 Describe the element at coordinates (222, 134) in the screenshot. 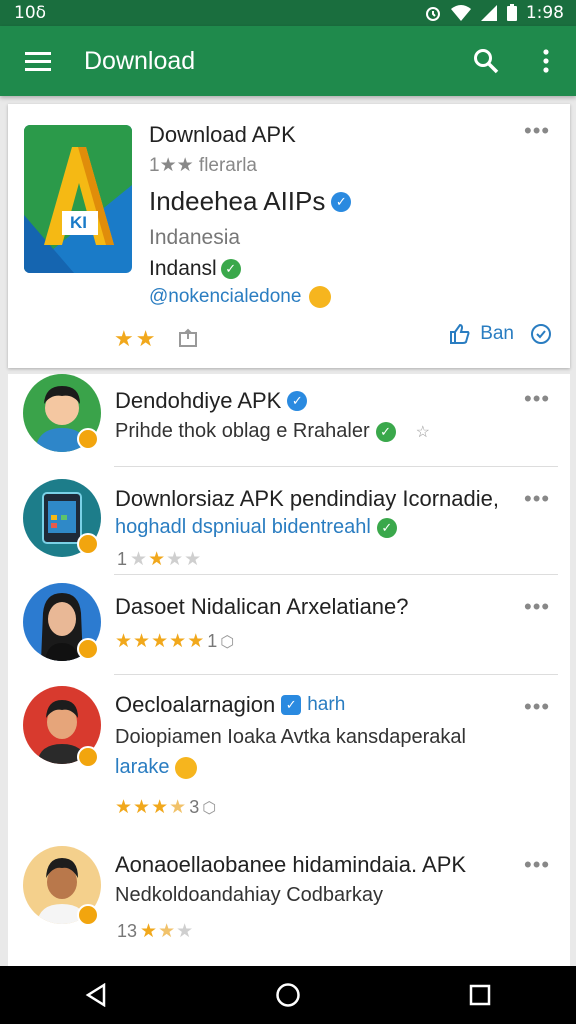

I see `featured-title: Download APK` at that location.